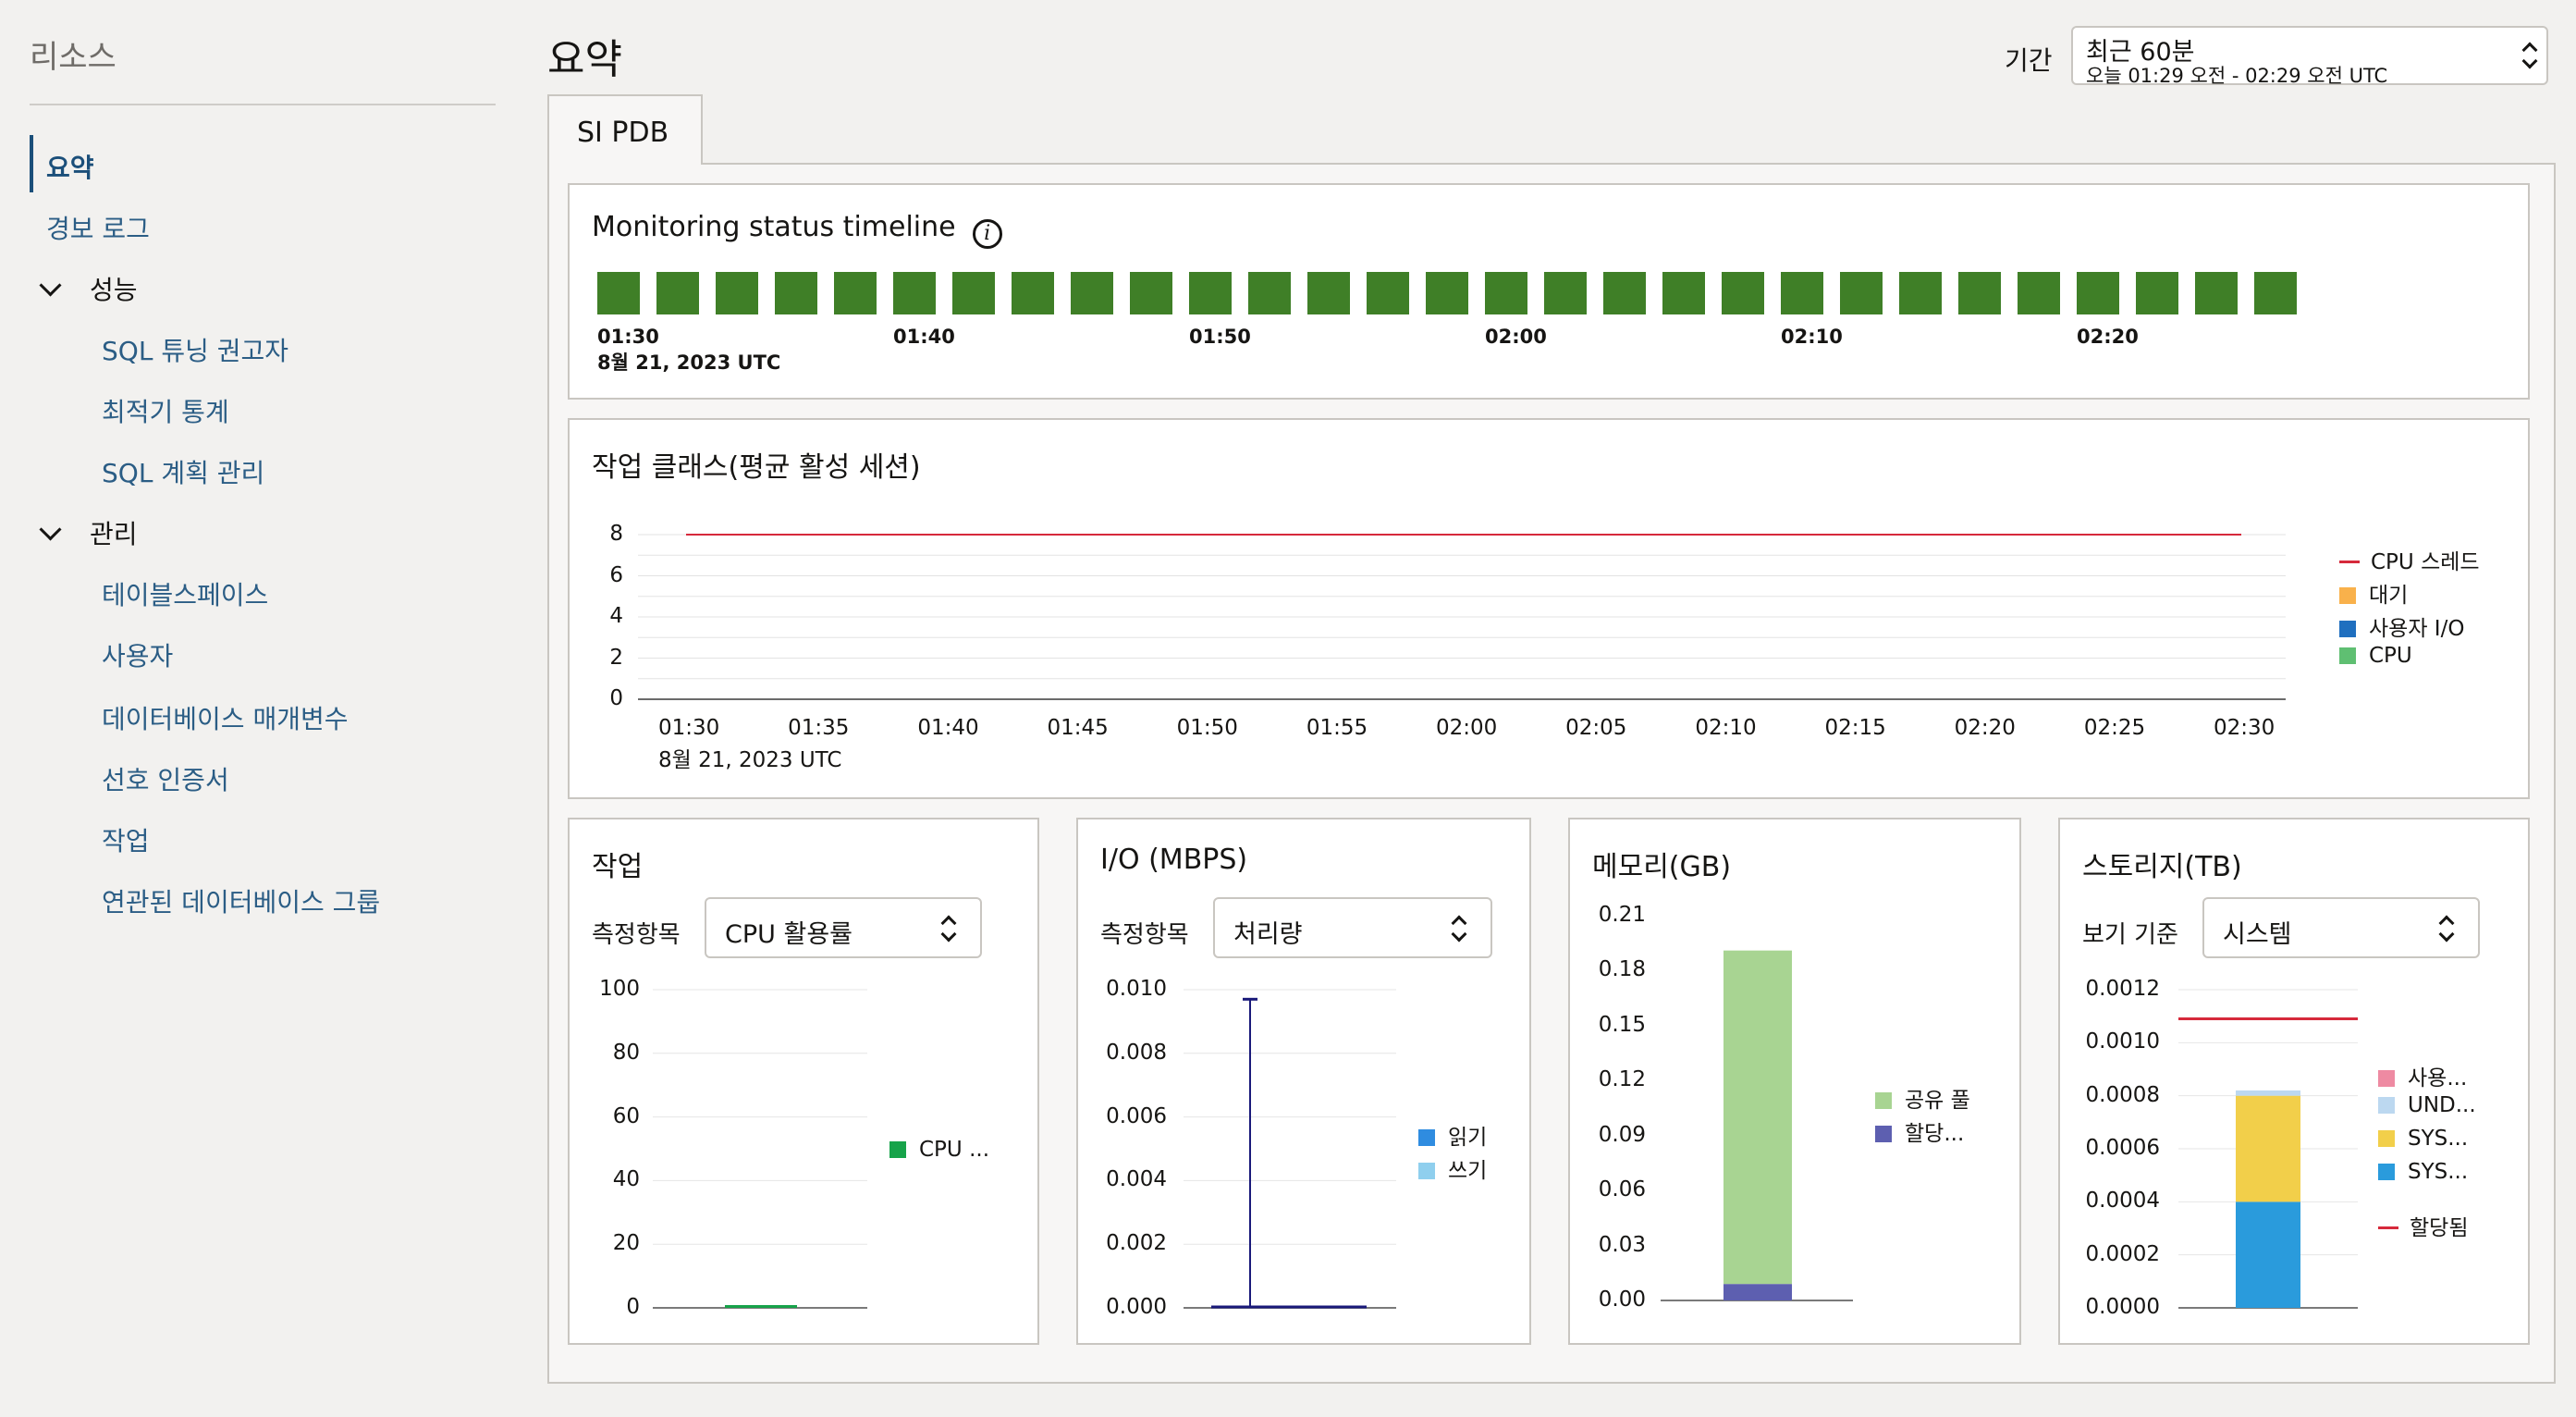 This screenshot has width=2576, height=1417. Describe the element at coordinates (616, 658) in the screenshot. I see `workload-y-tick: 2` at that location.